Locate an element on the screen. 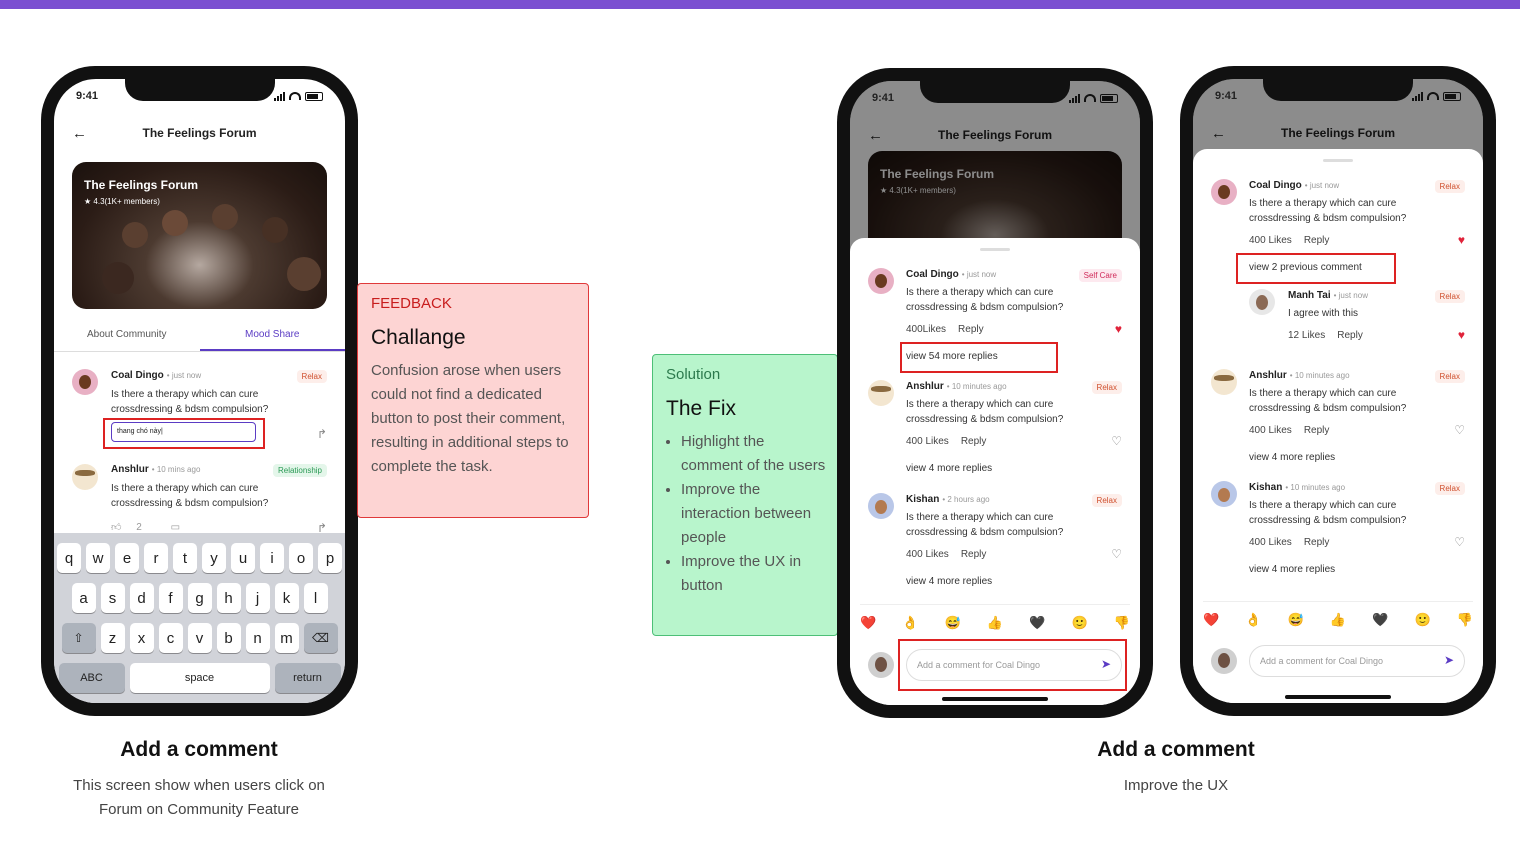 The image size is (1520, 855). key: t is located at coordinates (185, 558).